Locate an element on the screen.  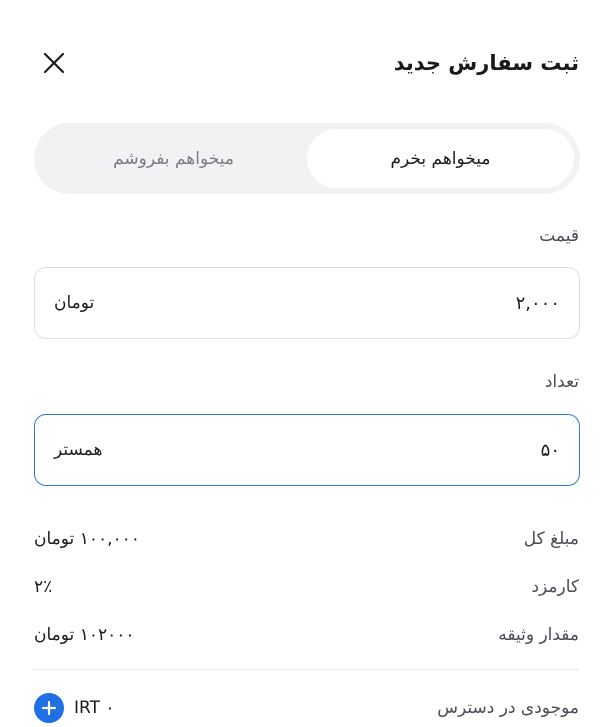
price-input is located at coordinates (460, 303).